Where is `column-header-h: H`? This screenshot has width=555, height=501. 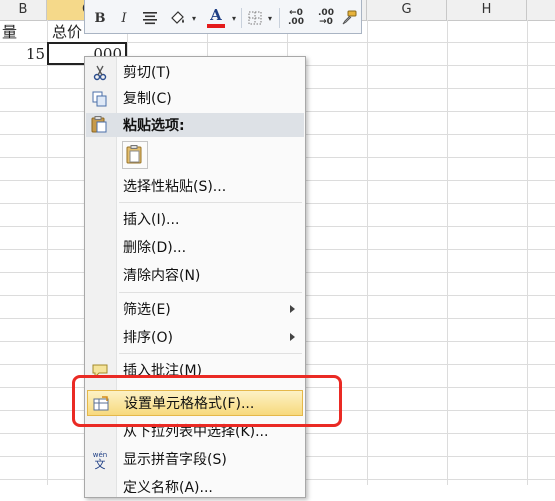 column-header-h: H is located at coordinates (487, 10).